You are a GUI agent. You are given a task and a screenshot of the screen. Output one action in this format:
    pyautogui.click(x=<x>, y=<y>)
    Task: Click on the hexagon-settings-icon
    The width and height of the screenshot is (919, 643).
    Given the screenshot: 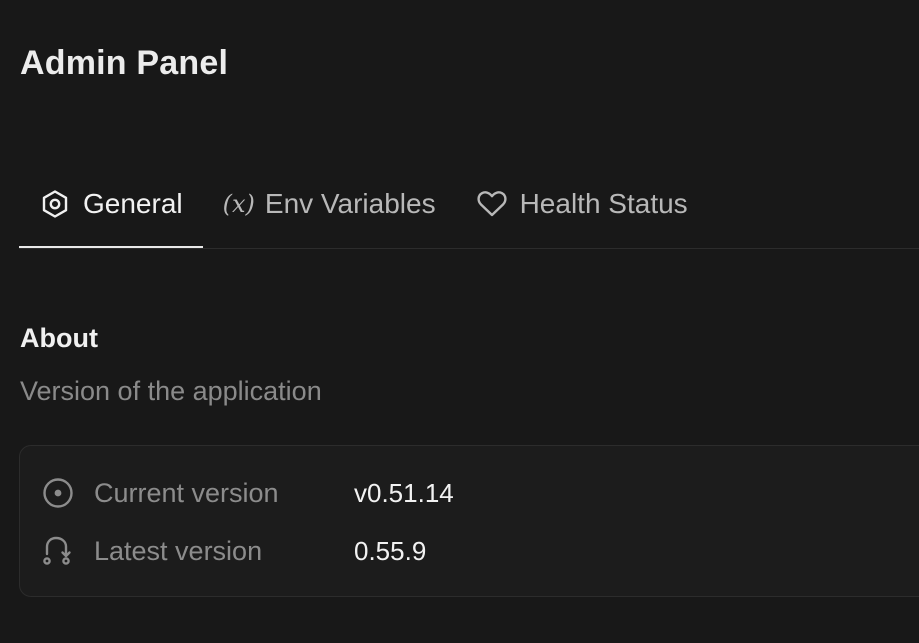 What is the action you would take?
    pyautogui.click(x=55, y=204)
    